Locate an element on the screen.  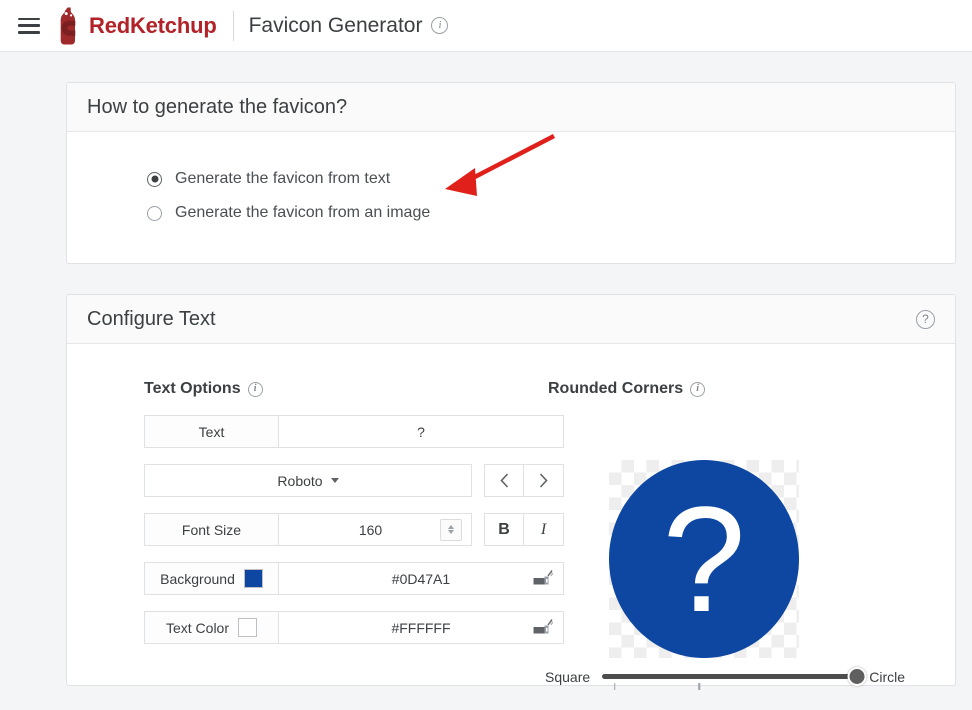
slider-max-label: Circle is located at coordinates (887, 677).